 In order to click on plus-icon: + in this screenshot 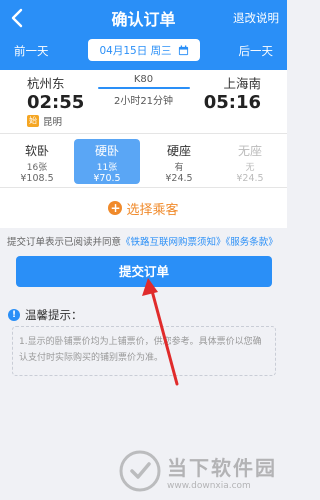, I will do `click(115, 208)`.